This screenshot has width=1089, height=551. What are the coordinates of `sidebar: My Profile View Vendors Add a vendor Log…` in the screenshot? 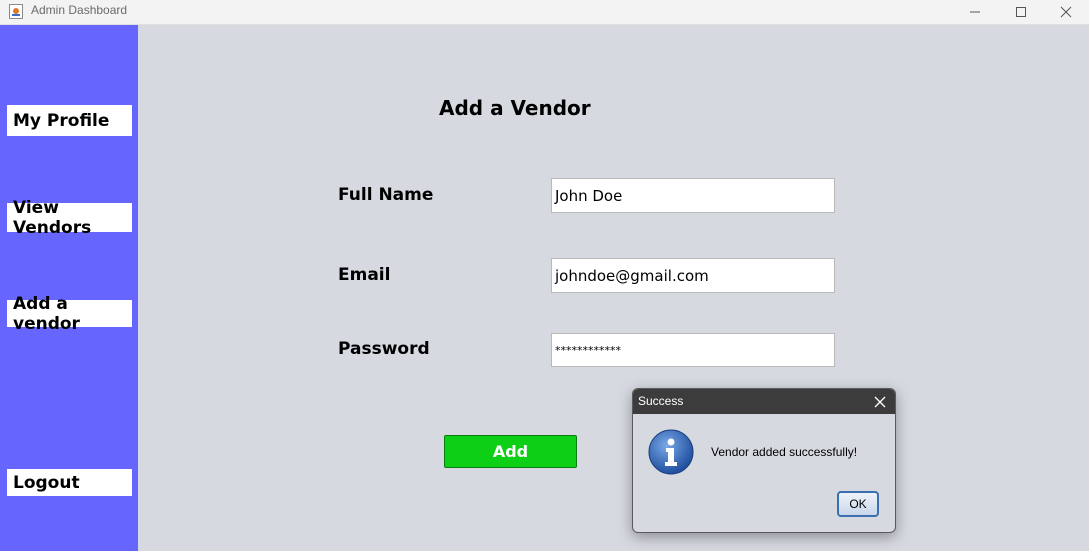 It's located at (69, 288).